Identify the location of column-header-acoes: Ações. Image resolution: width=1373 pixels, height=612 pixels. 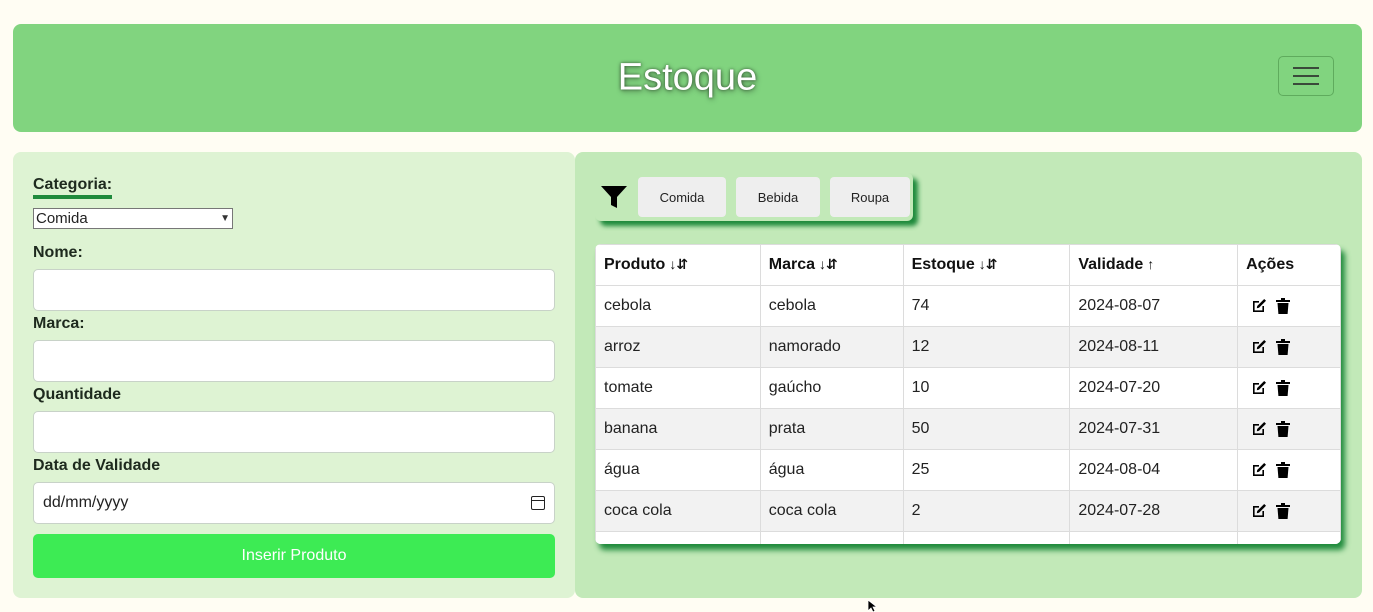
(1289, 265).